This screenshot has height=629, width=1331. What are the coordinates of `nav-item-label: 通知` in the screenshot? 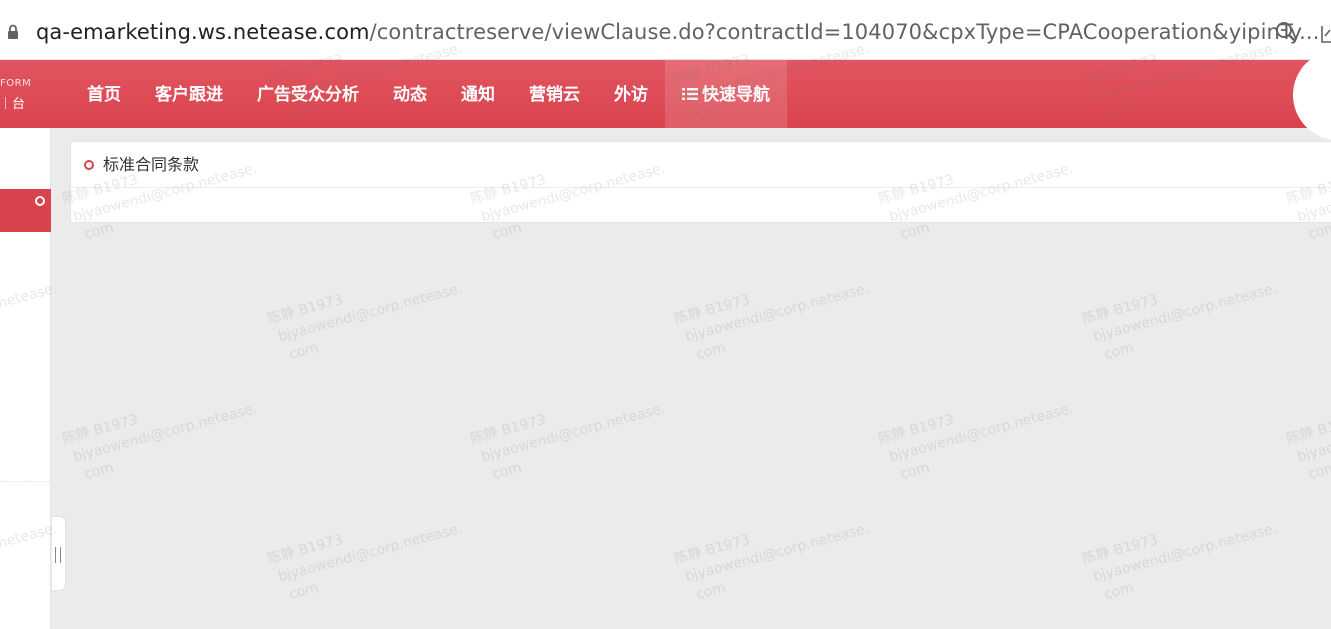 It's located at (478, 95).